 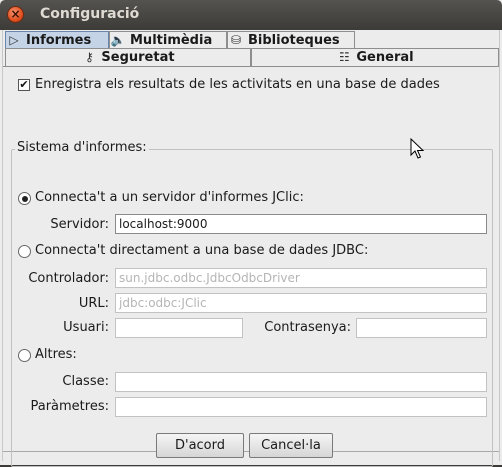 What do you see at coordinates (291, 445) in the screenshot?
I see `cancel-button: Cancel·la` at bounding box center [291, 445].